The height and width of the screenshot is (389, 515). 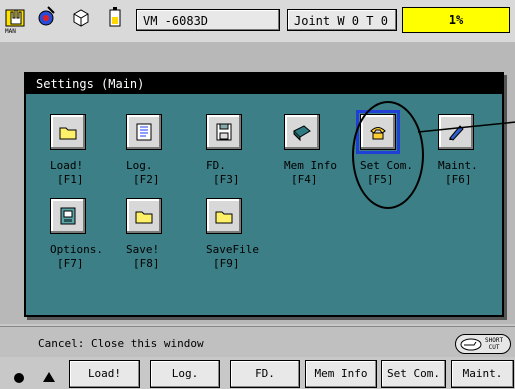 I want to click on fkey-fd: FD., so click(x=265, y=374).